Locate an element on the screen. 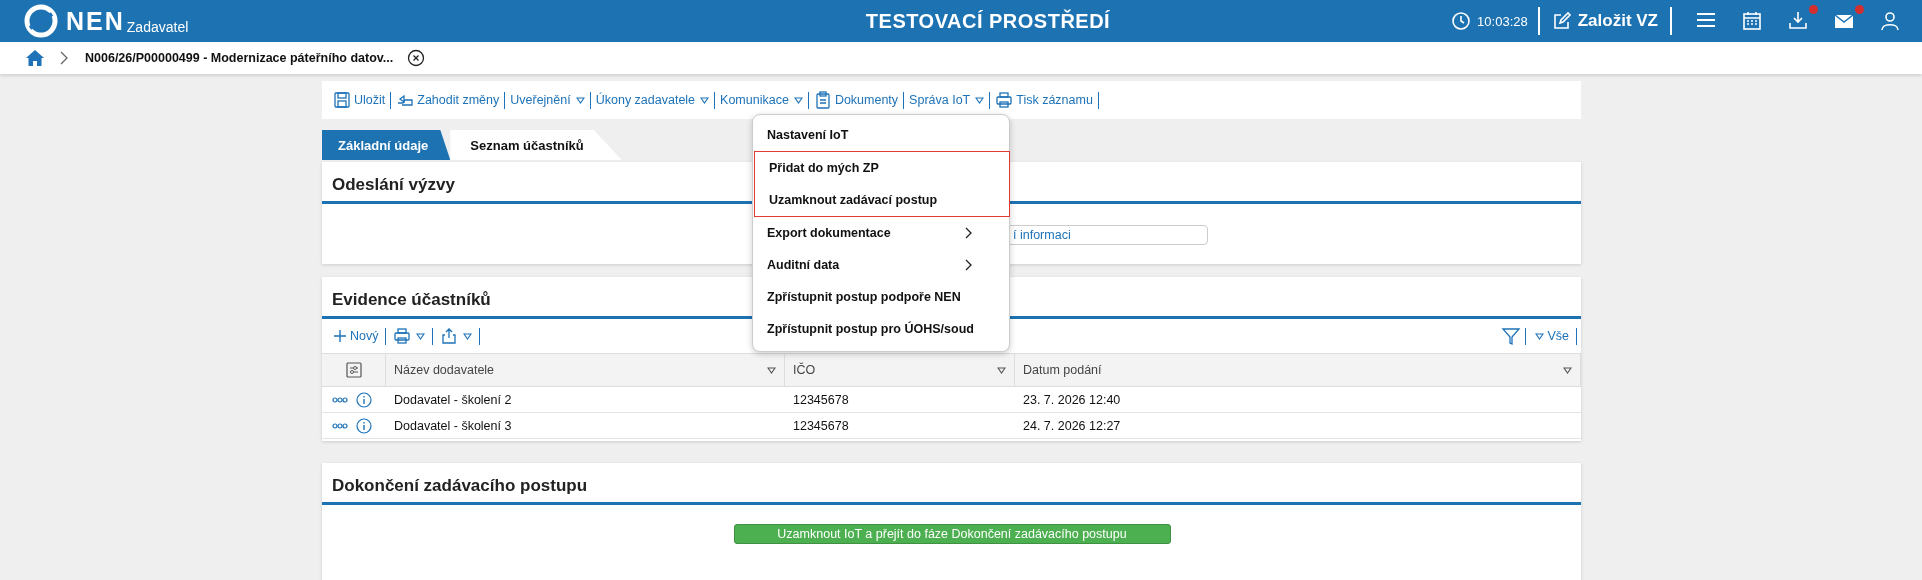 This screenshot has width=1922, height=580. close-icon is located at coordinates (416, 58).